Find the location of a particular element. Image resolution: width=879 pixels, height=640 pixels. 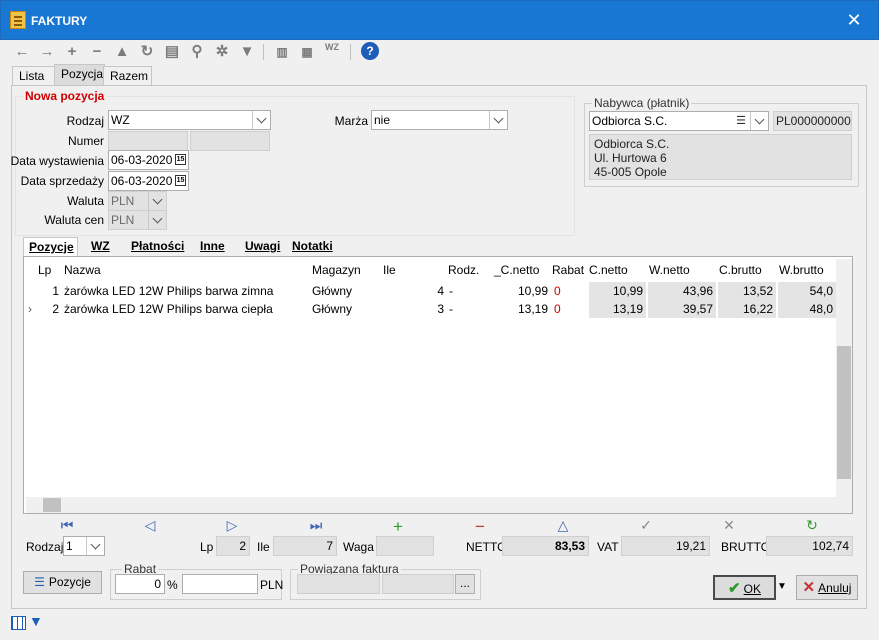

cell-c-netto-0: 13,19 is located at coordinates (522, 309).